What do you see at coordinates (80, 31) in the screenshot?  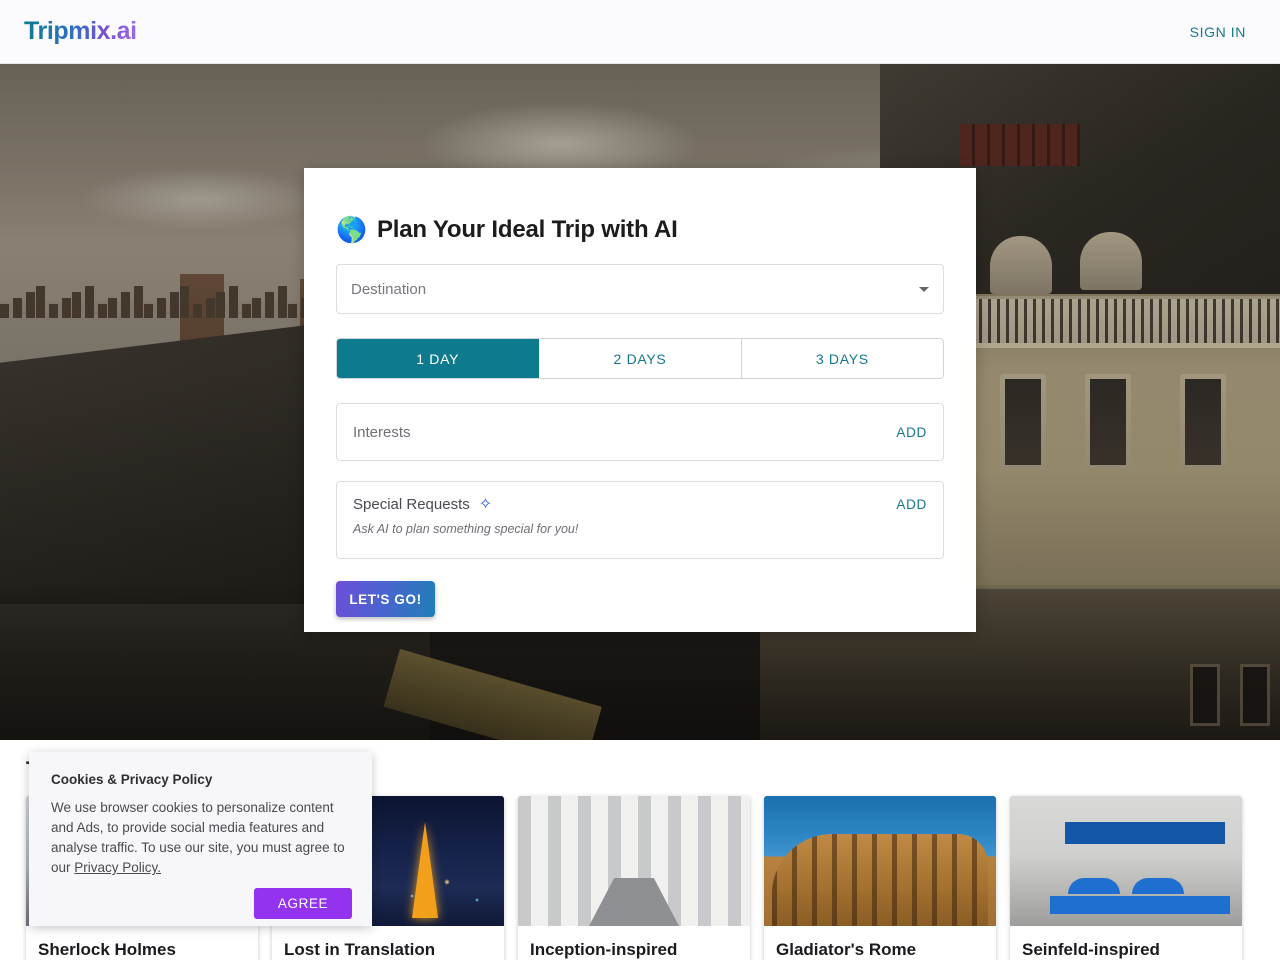 I see `logo: Tripmix.ai` at bounding box center [80, 31].